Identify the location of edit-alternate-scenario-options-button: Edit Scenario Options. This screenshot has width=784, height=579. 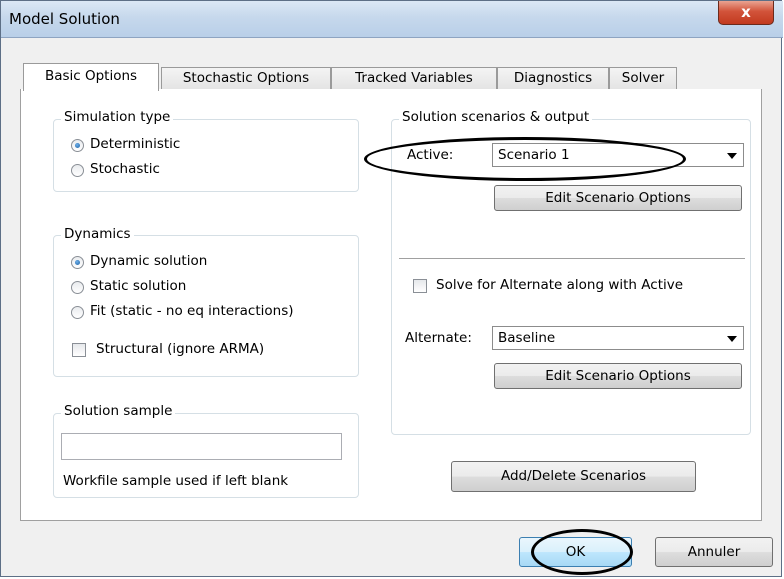
(618, 376).